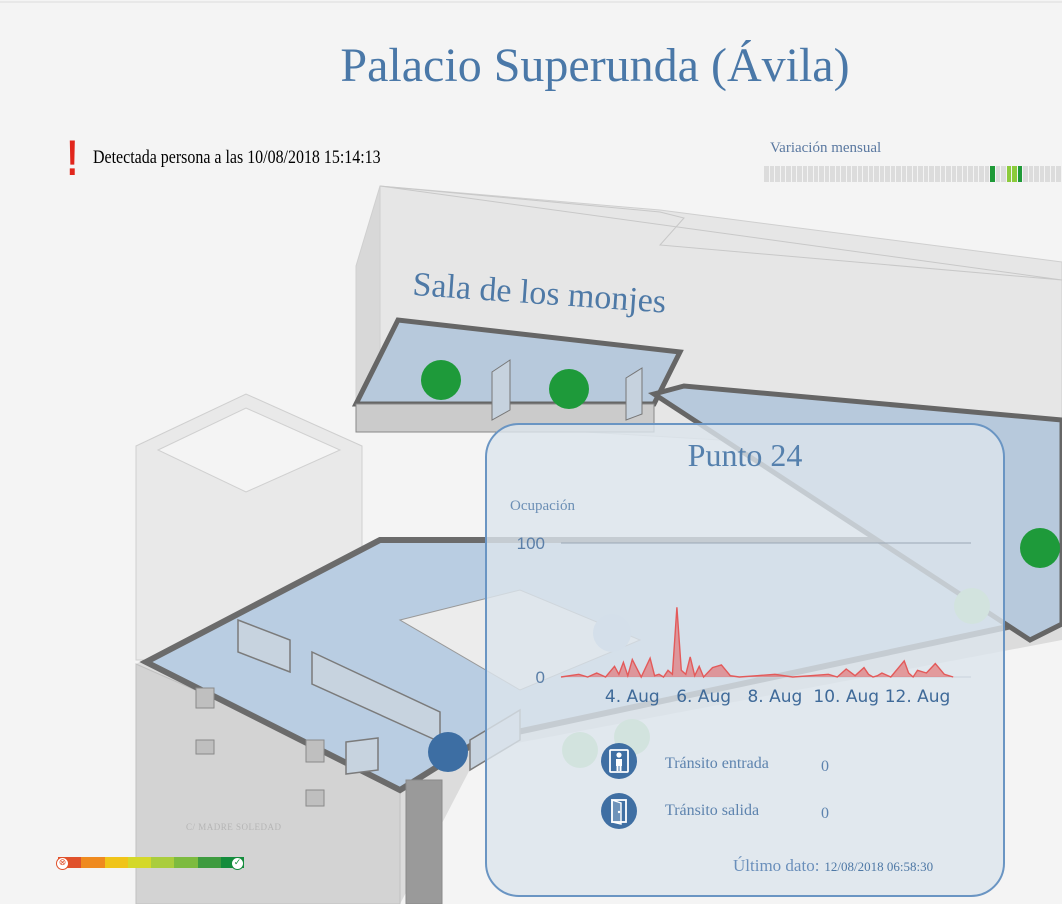 The height and width of the screenshot is (904, 1062). Describe the element at coordinates (72, 158) in the screenshot. I see `exclamation-icon: !` at that location.